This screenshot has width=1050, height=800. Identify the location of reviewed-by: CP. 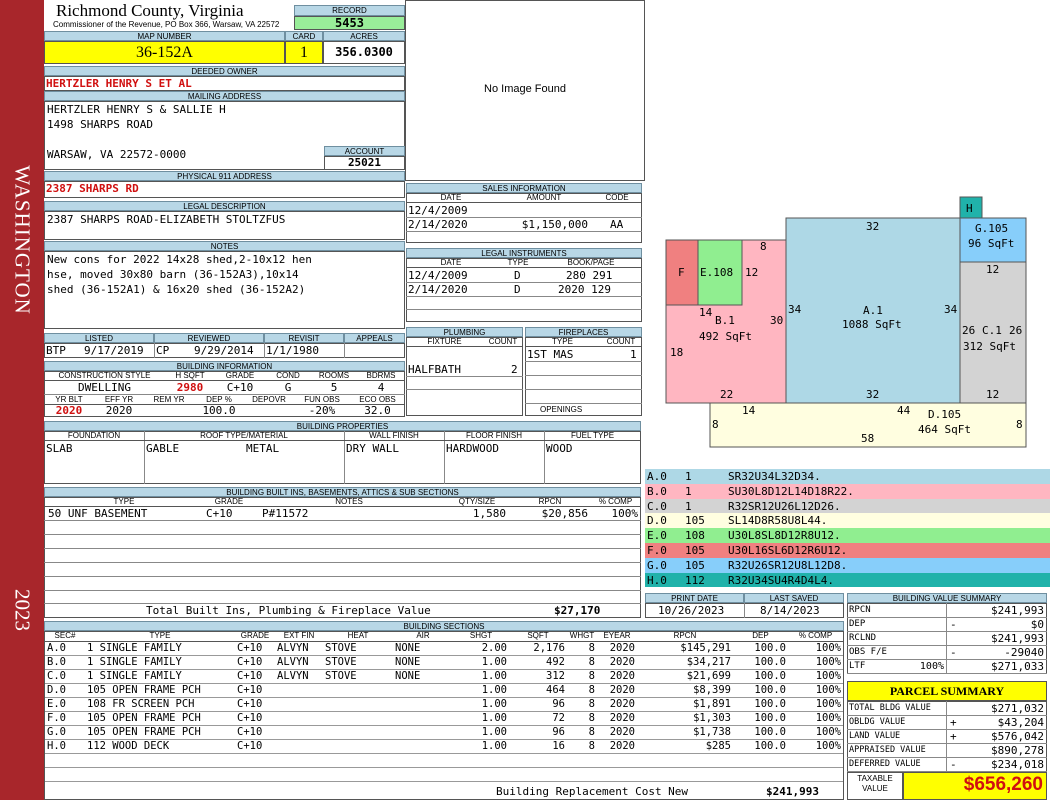
(163, 350).